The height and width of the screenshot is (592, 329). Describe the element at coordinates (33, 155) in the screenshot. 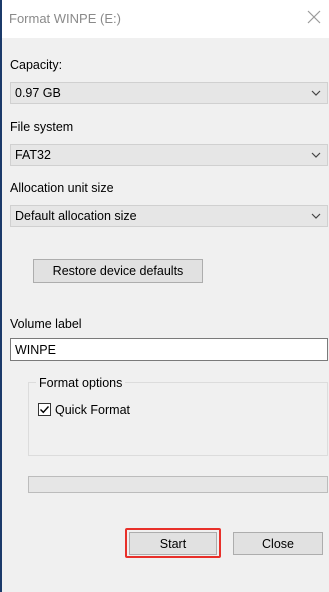

I see `file-system-value: FAT32` at that location.